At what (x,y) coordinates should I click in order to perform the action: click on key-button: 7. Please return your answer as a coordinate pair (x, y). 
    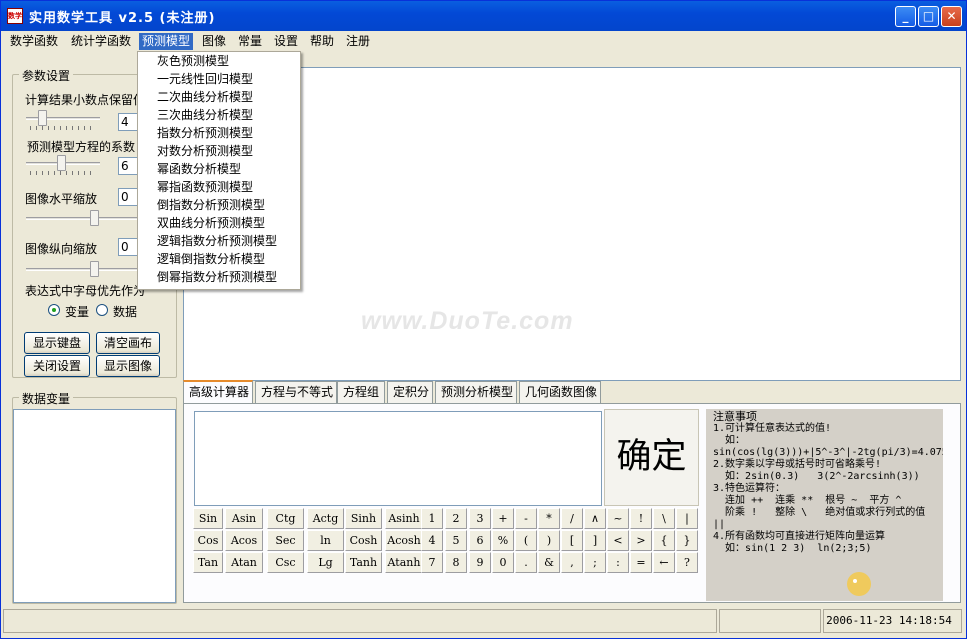
    Looking at the image, I should click on (432, 562).